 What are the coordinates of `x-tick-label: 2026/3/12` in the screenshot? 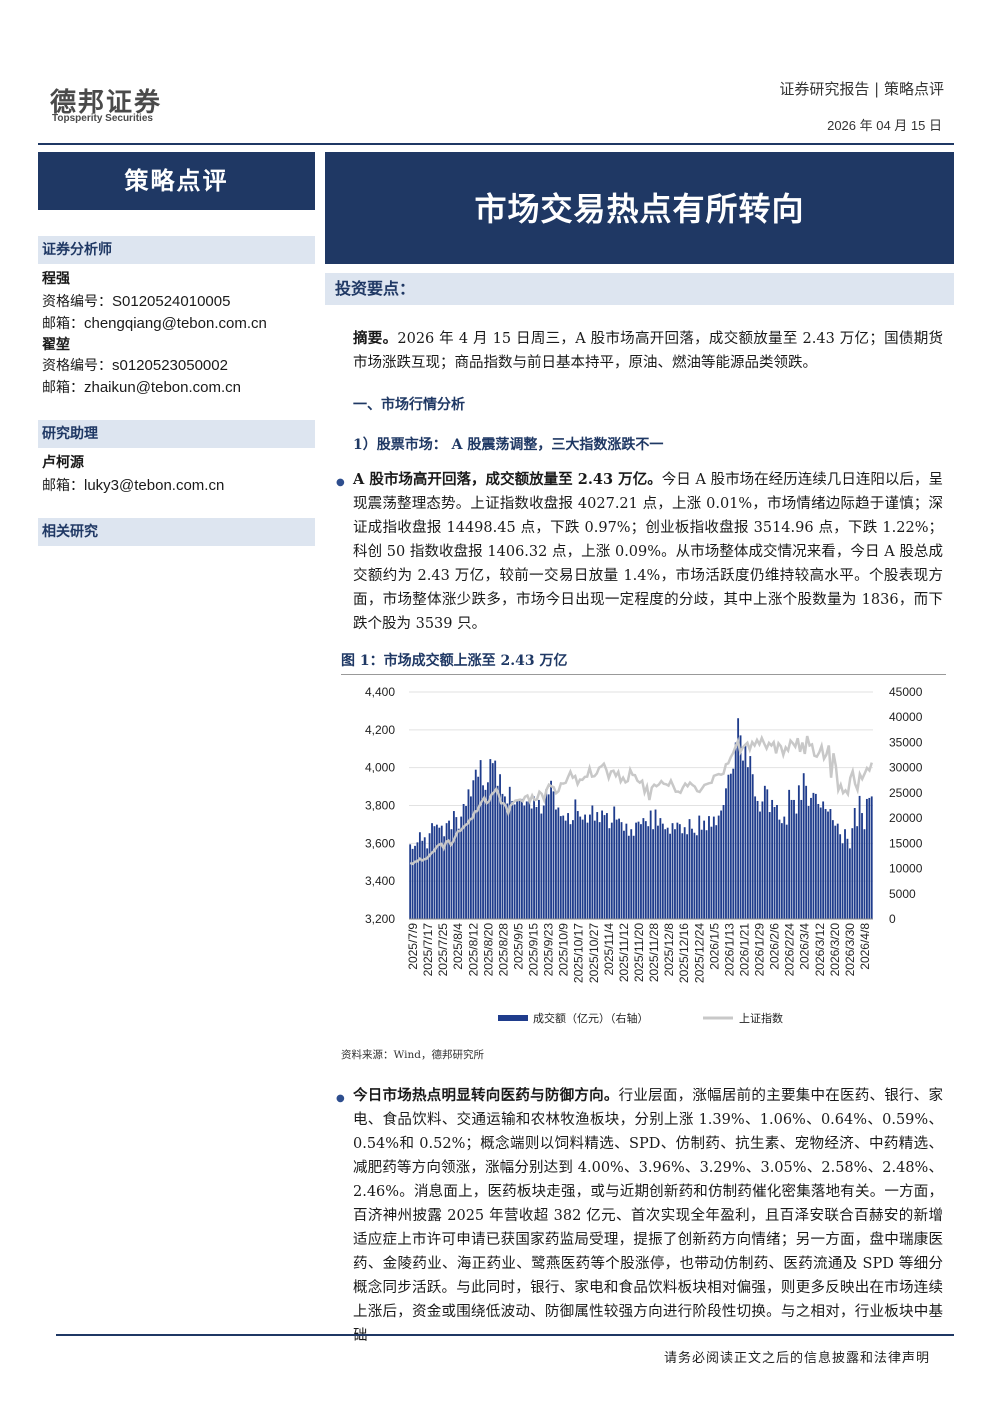 It's located at (820, 950).